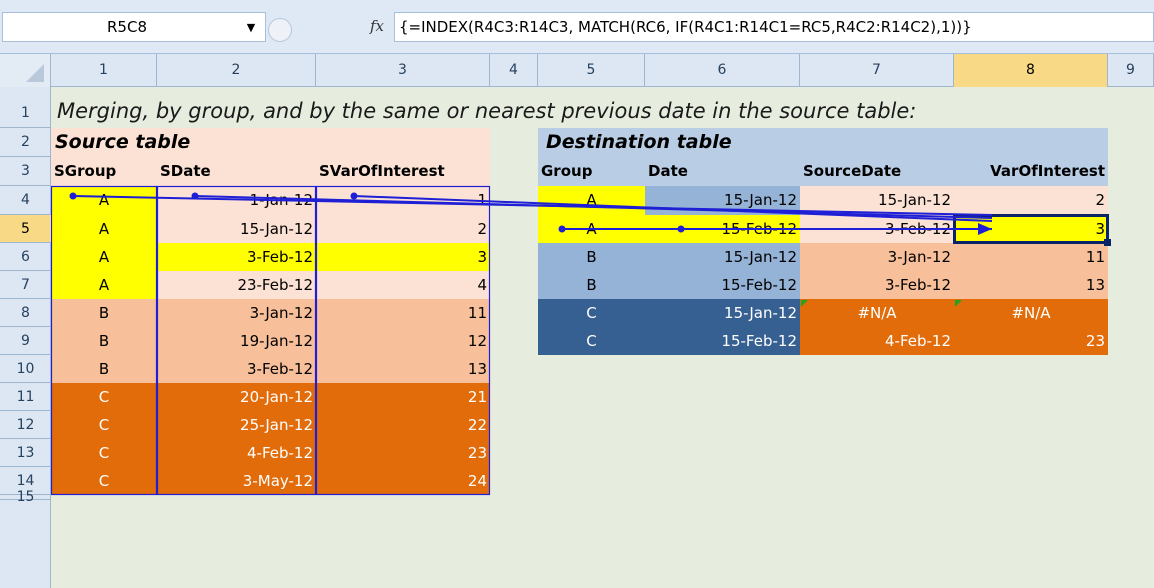 The width and height of the screenshot is (1154, 588). What do you see at coordinates (403, 453) in the screenshot?
I see `source-cell-value: 23` at bounding box center [403, 453].